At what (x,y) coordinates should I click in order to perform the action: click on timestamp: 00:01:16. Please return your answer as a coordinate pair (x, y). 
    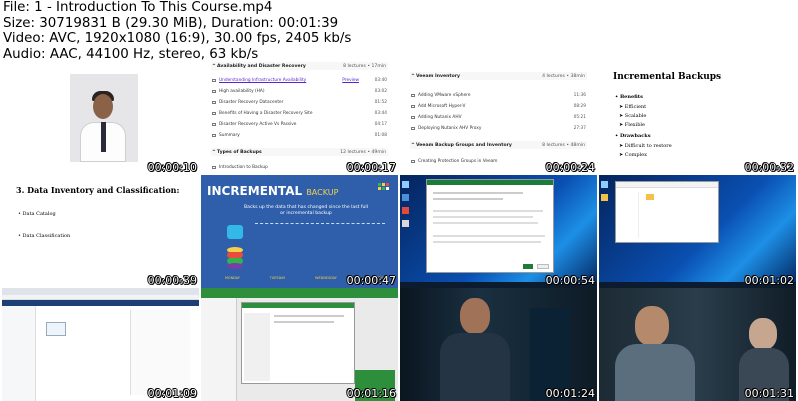
    Looking at the image, I should click on (371, 393).